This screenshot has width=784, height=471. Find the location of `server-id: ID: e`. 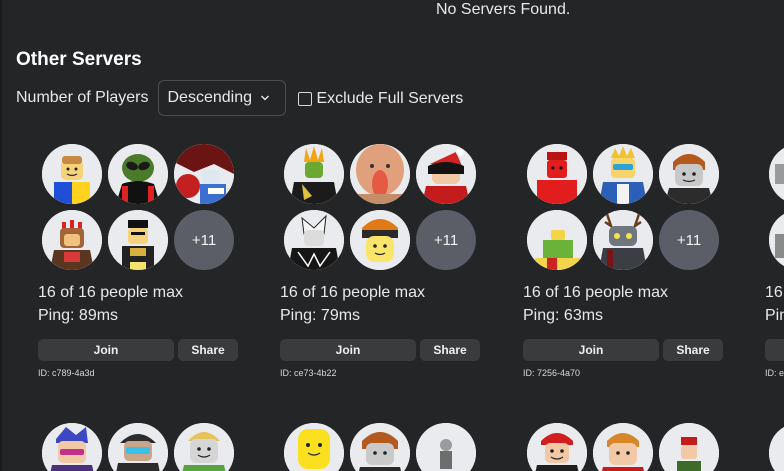

server-id: ID: e is located at coordinates (774, 373).